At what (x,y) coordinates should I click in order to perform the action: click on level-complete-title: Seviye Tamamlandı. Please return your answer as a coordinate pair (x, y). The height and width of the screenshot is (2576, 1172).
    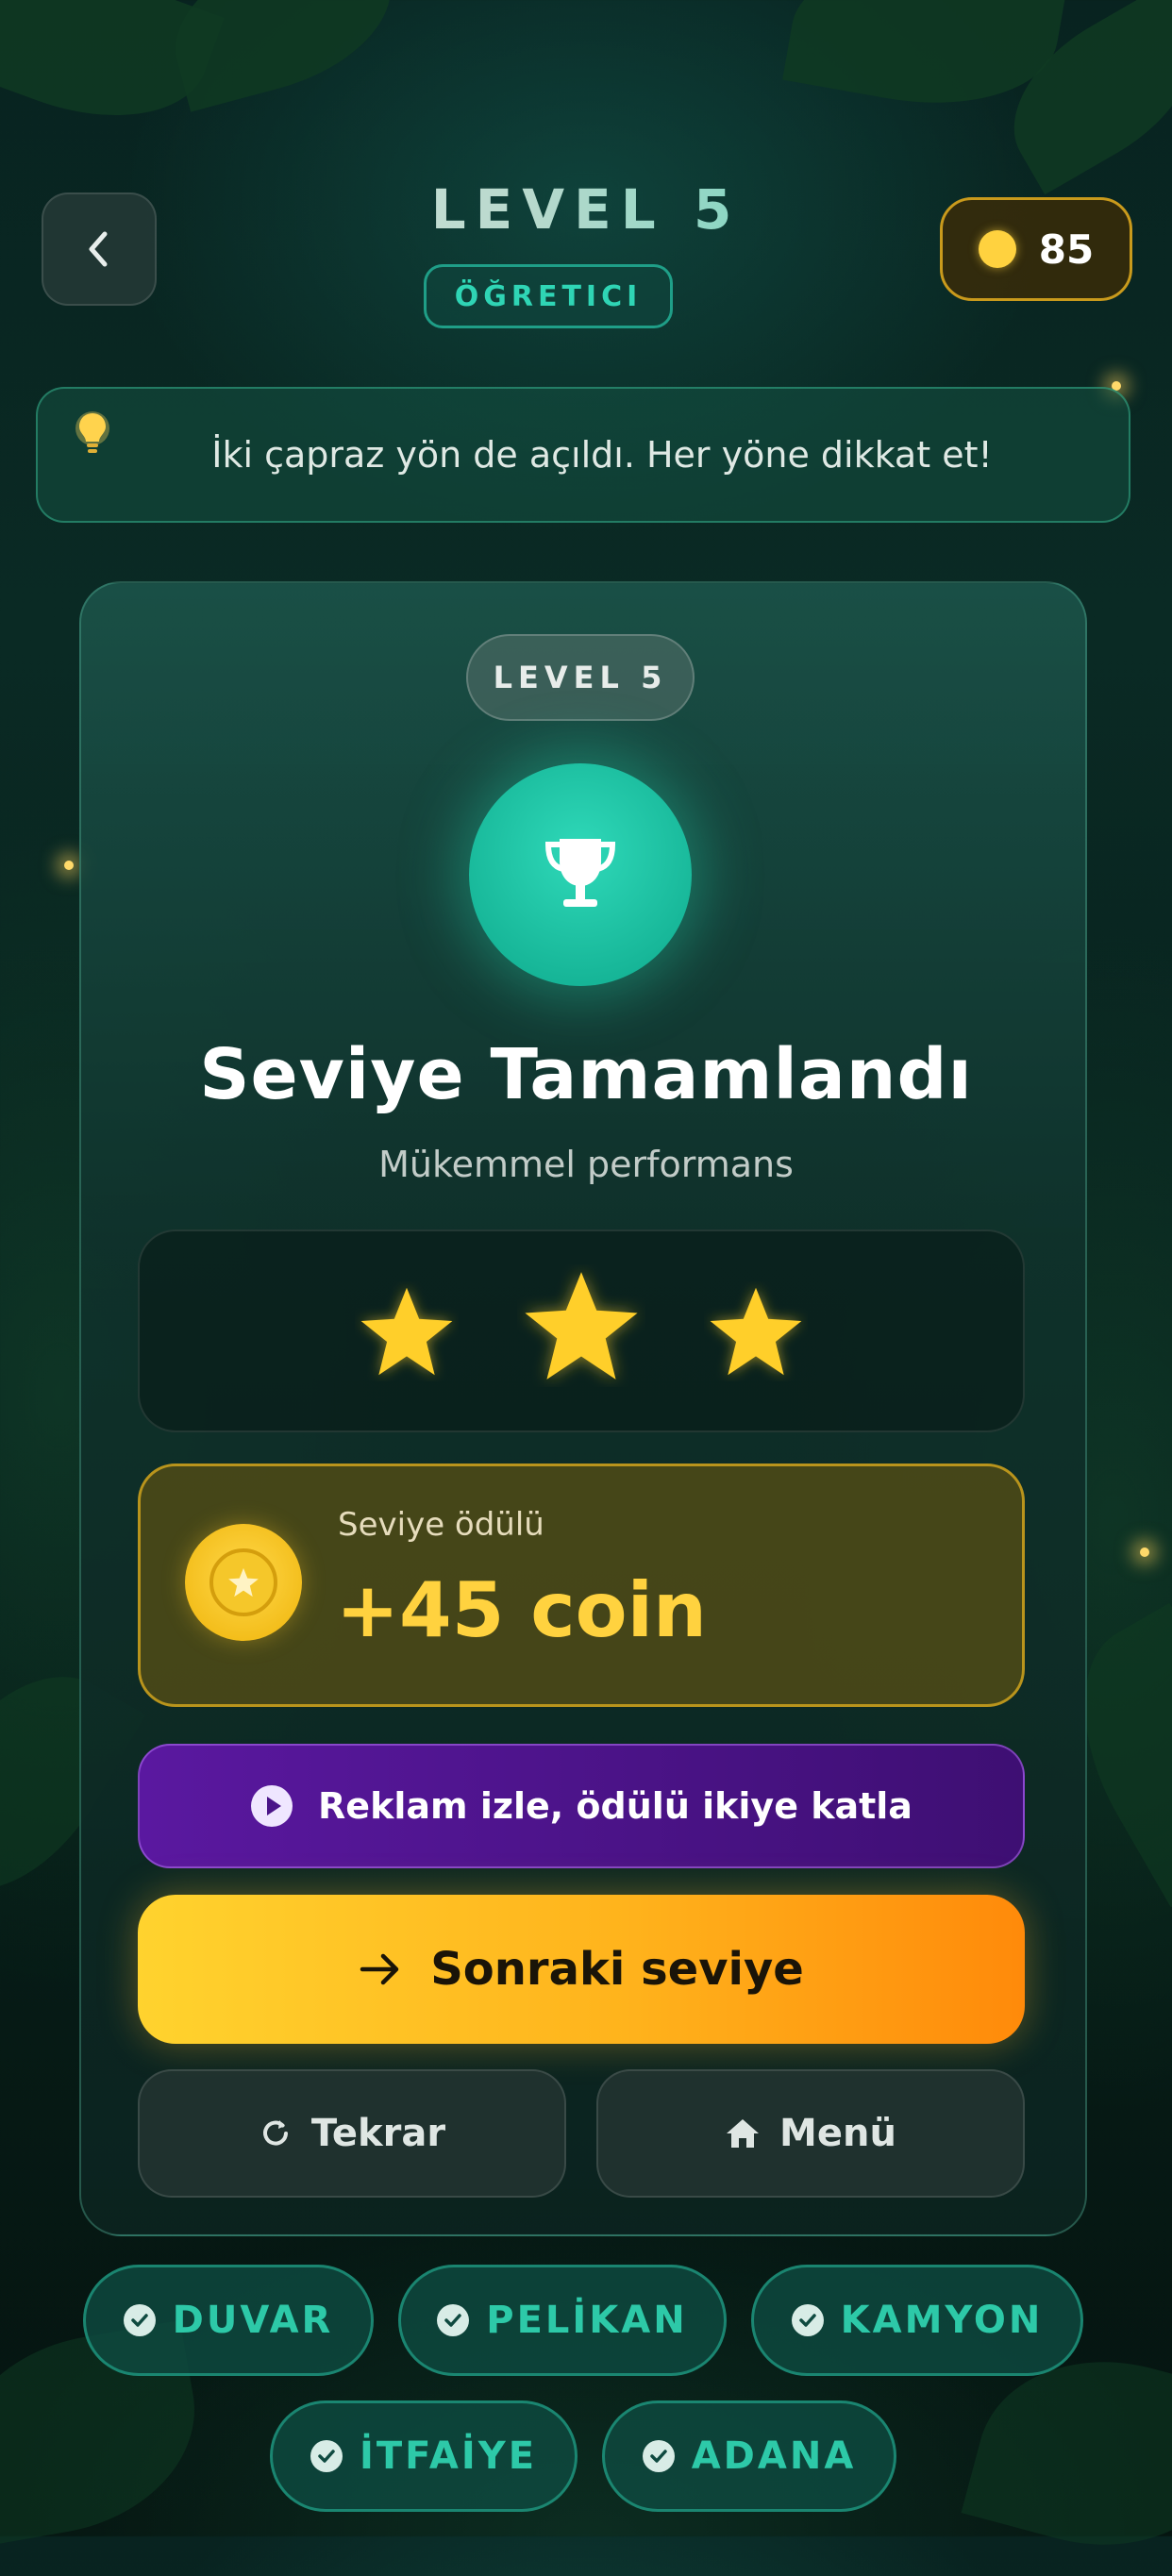
    Looking at the image, I should click on (586, 1074).